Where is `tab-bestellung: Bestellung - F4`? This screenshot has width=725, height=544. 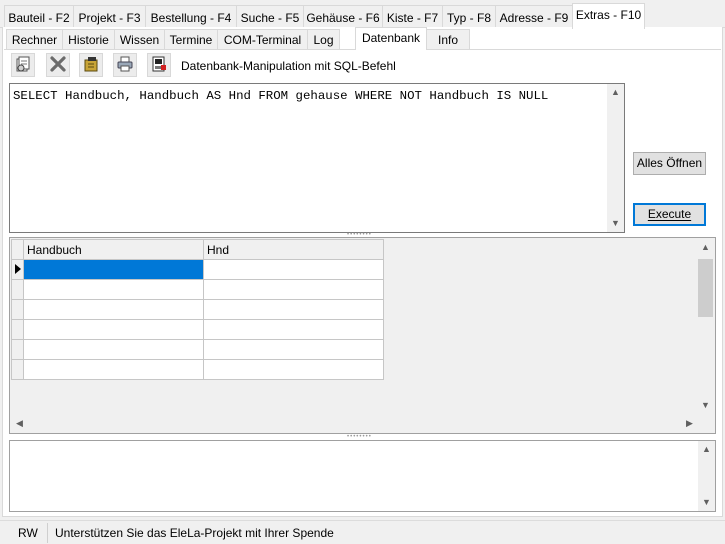
tab-bestellung: Bestellung - F4 is located at coordinates (191, 16).